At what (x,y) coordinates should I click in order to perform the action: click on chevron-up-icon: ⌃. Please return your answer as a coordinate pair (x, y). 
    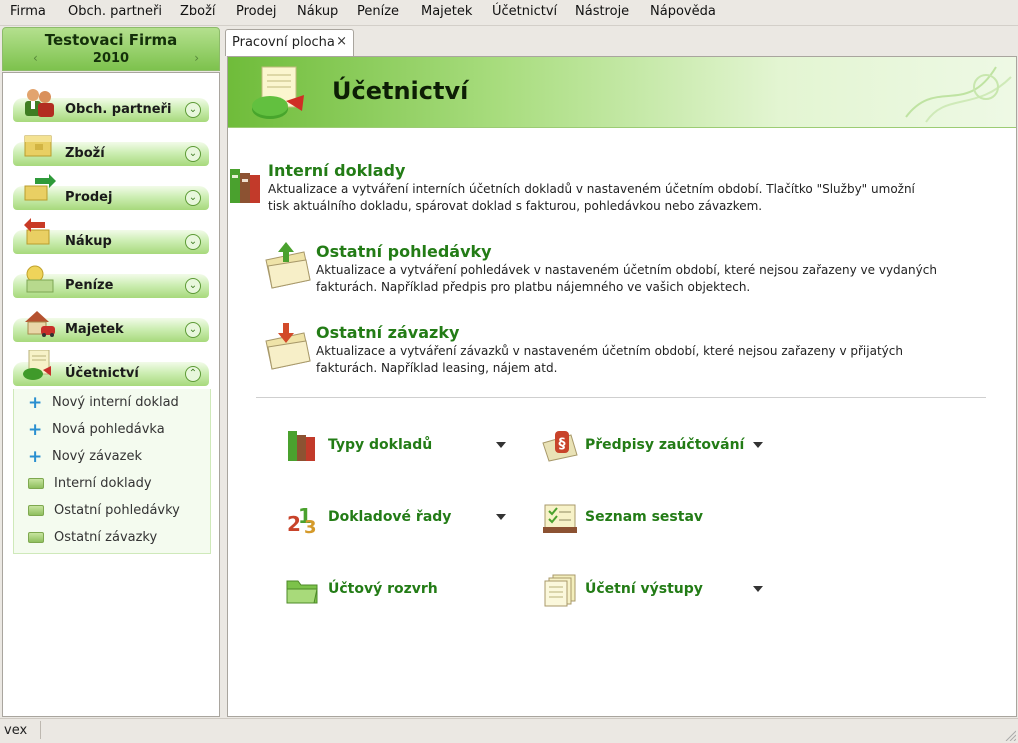
    Looking at the image, I should click on (193, 374).